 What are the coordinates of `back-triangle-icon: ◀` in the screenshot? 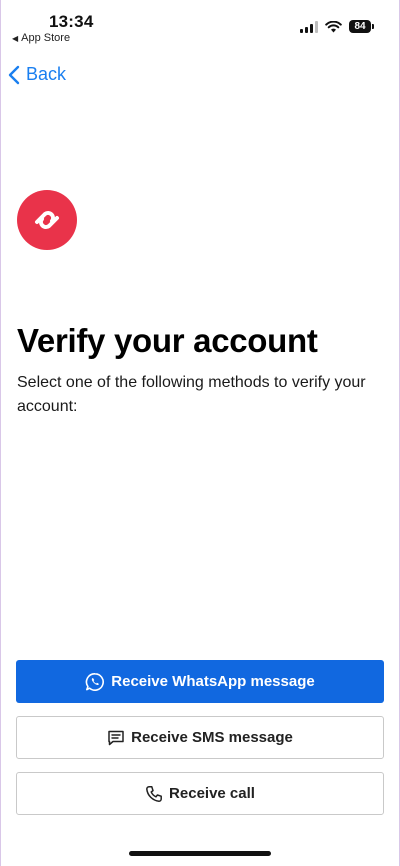 It's located at (15, 38).